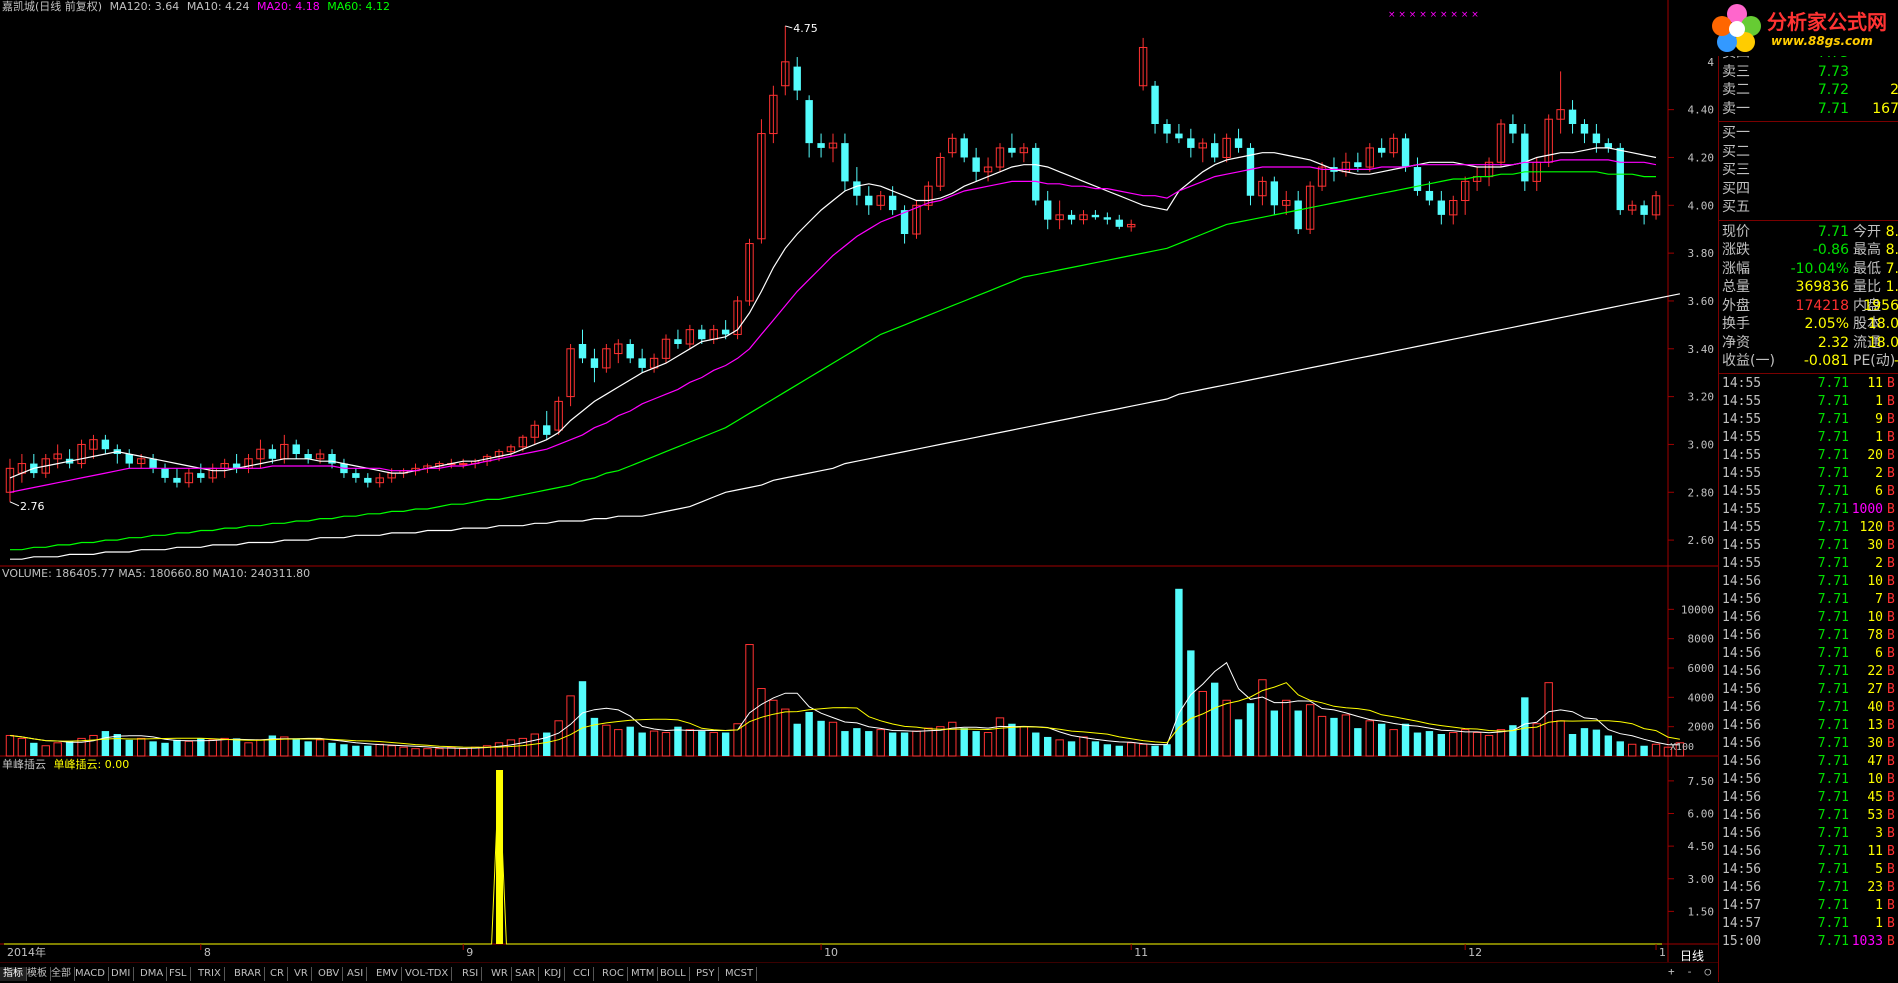 This screenshot has width=1898, height=983. I want to click on tab-brar: BRAR, so click(248, 974).